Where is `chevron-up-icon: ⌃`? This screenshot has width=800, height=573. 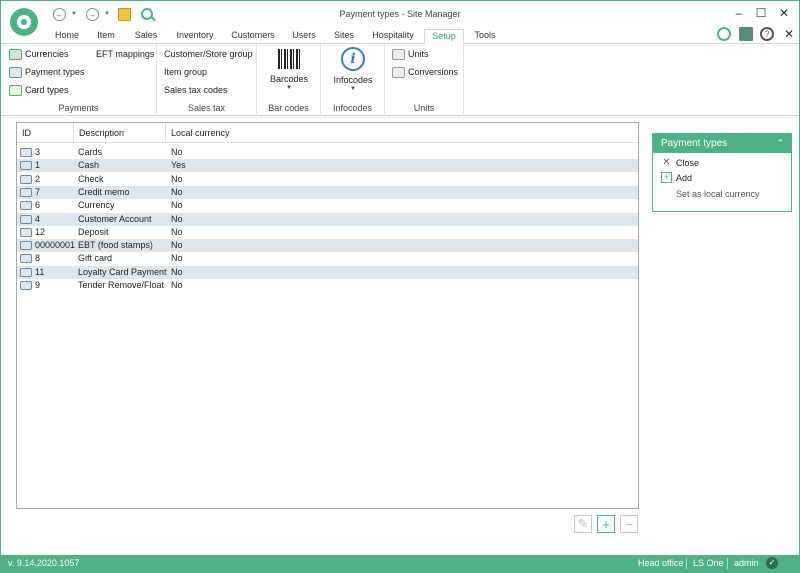
chevron-up-icon: ⌃ is located at coordinates (780, 143).